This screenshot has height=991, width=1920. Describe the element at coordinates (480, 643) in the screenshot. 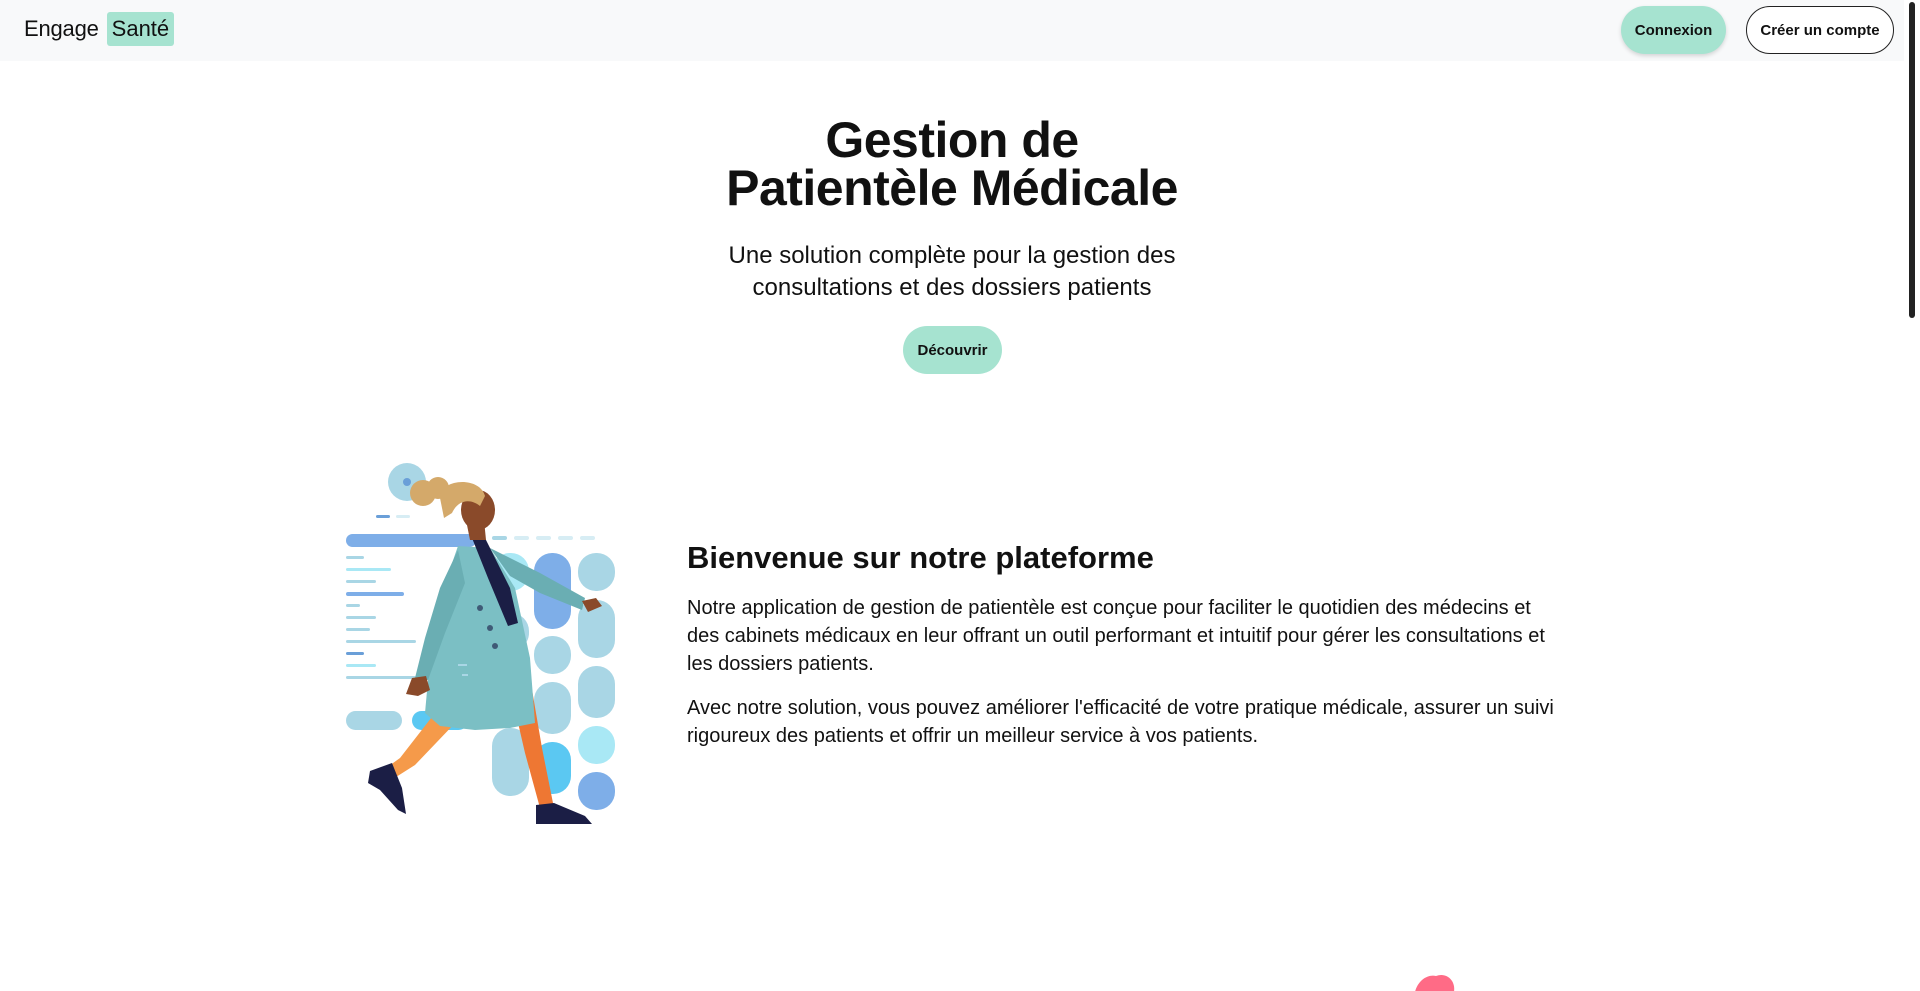

I see `doctor-walking-illustration` at that location.